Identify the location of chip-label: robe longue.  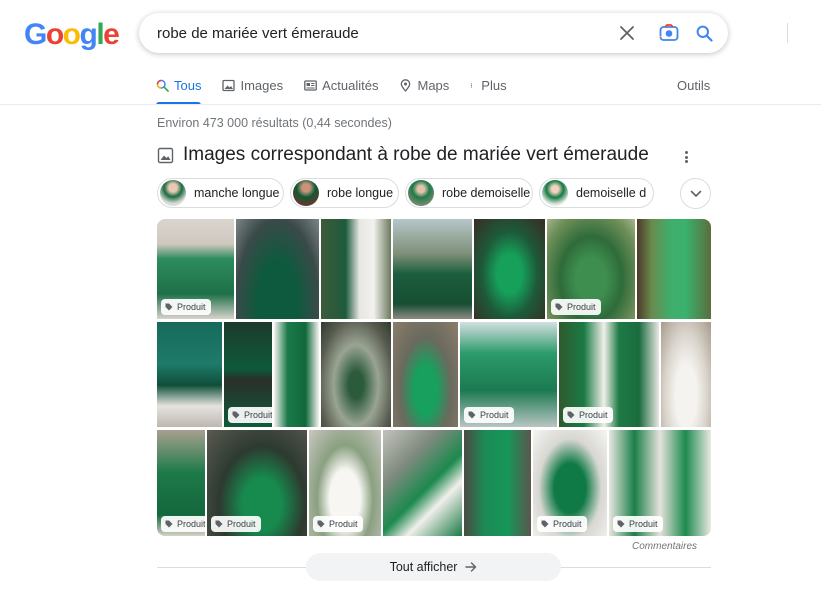
(360, 193).